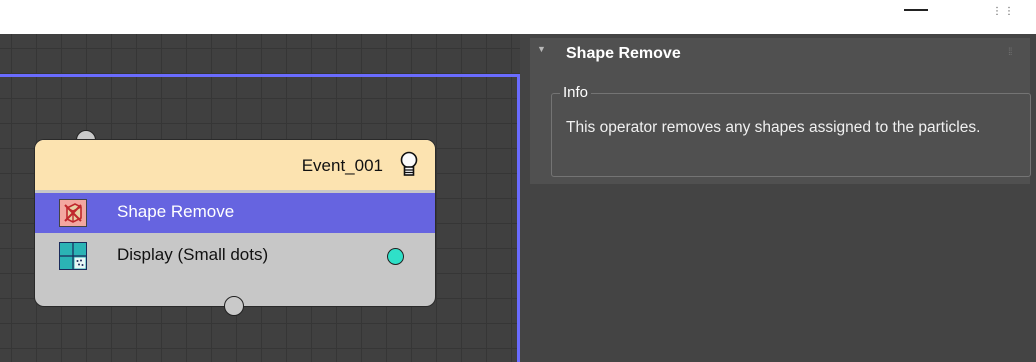  Describe the element at coordinates (73, 213) in the screenshot. I see `shape-remove-icon` at that location.